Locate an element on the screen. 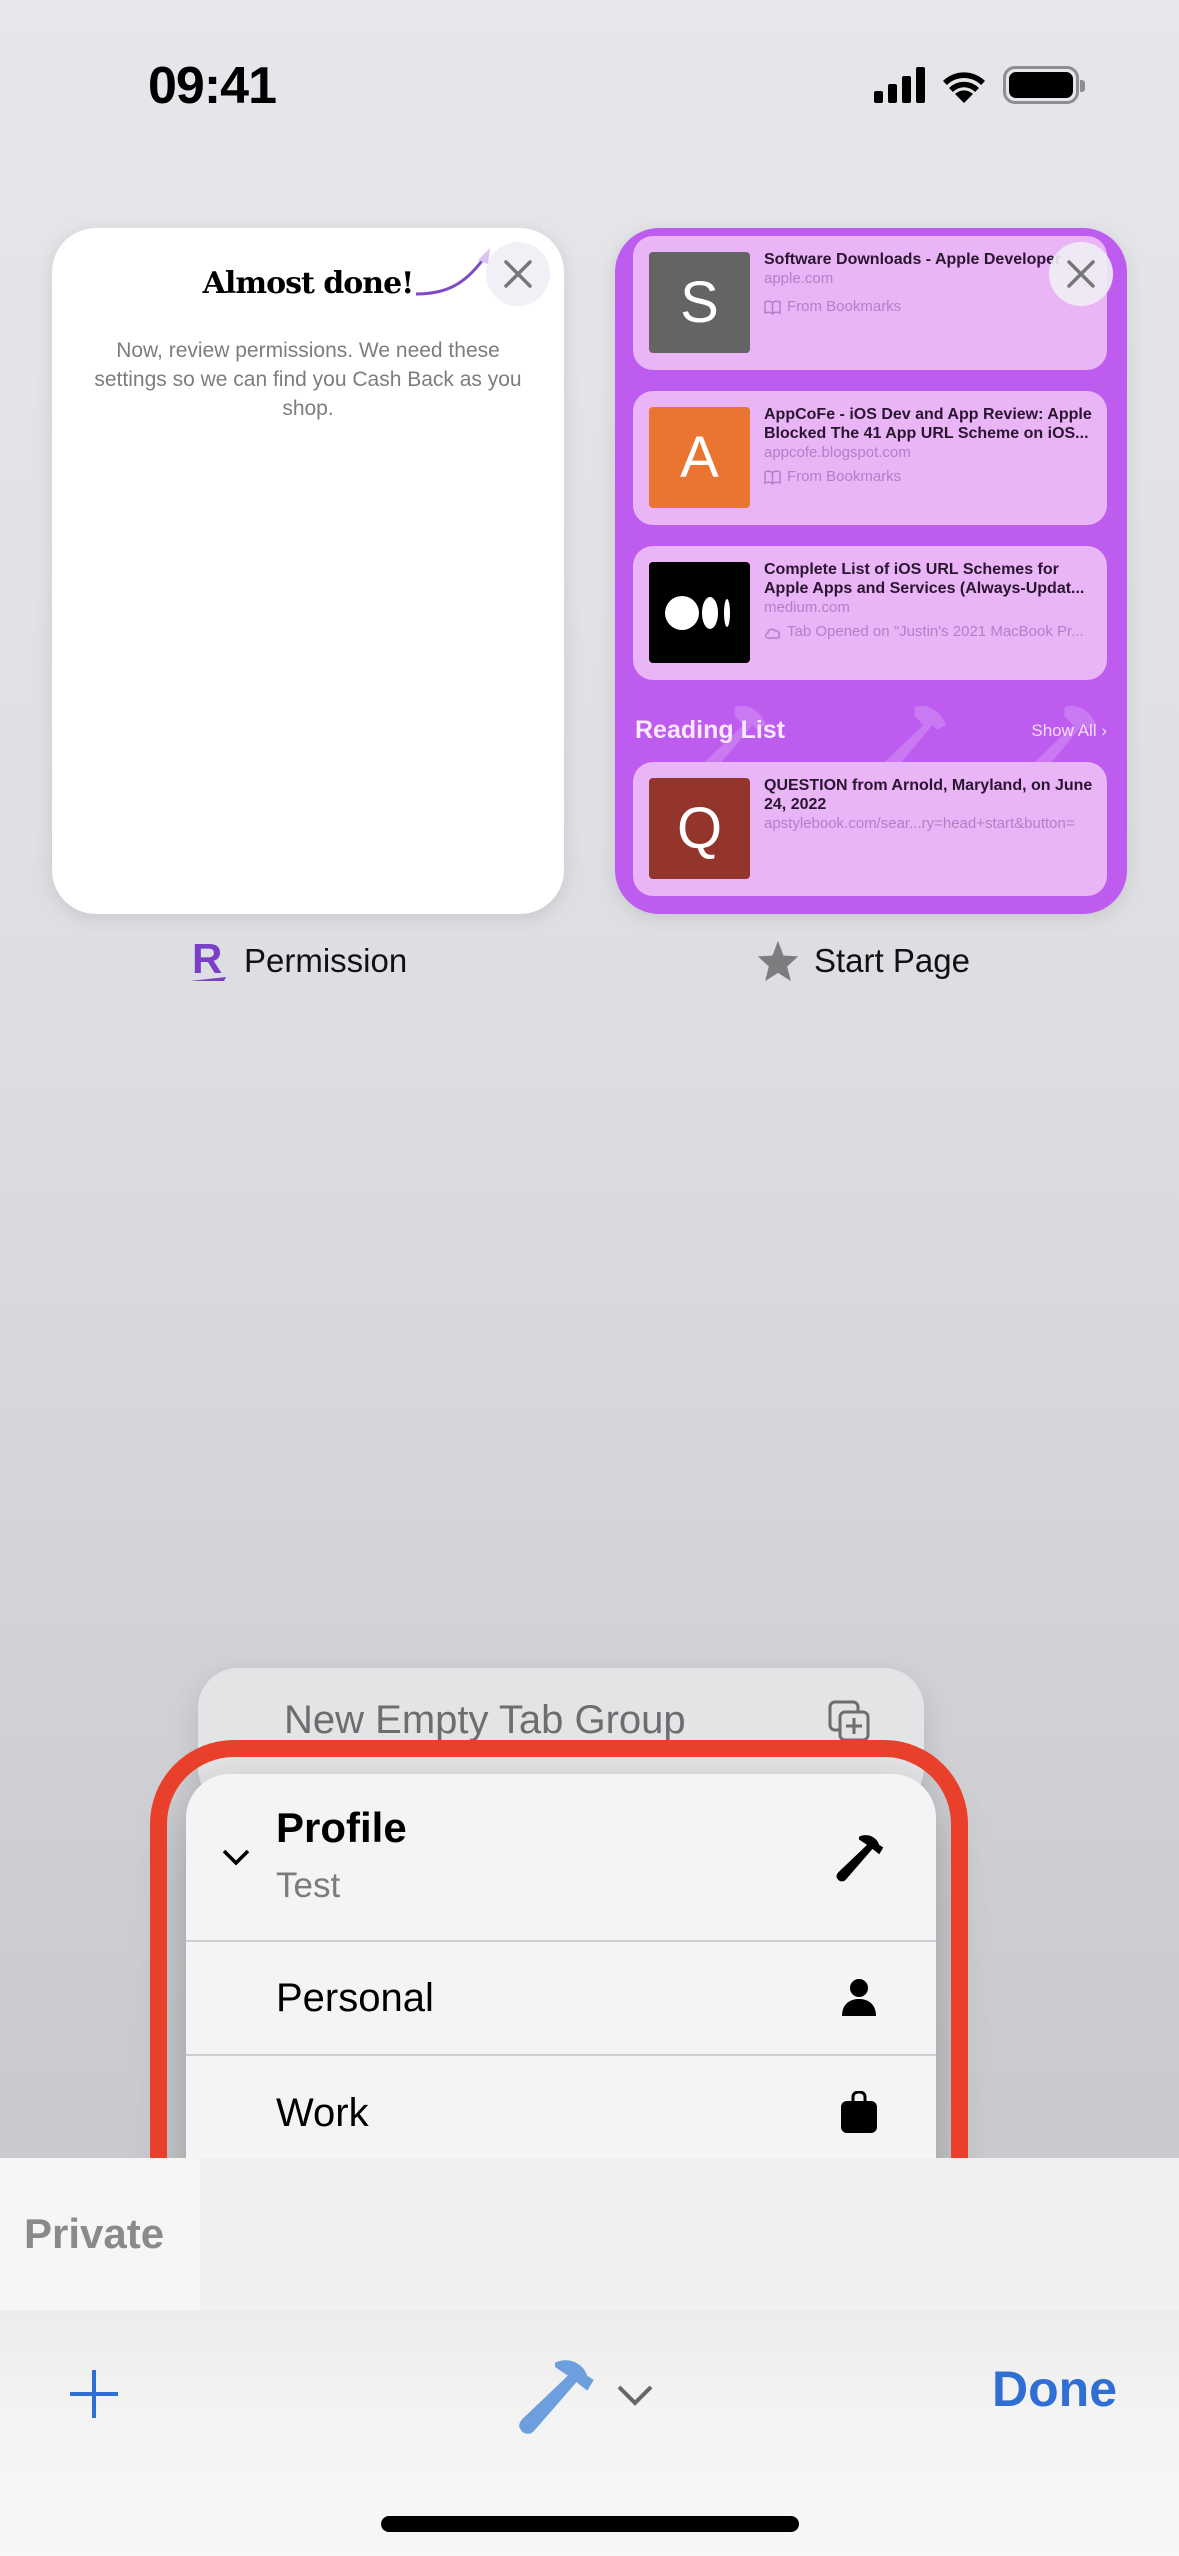 Image resolution: width=1179 pixels, height=2556 pixels. item-thumbnail: Q is located at coordinates (699, 828).